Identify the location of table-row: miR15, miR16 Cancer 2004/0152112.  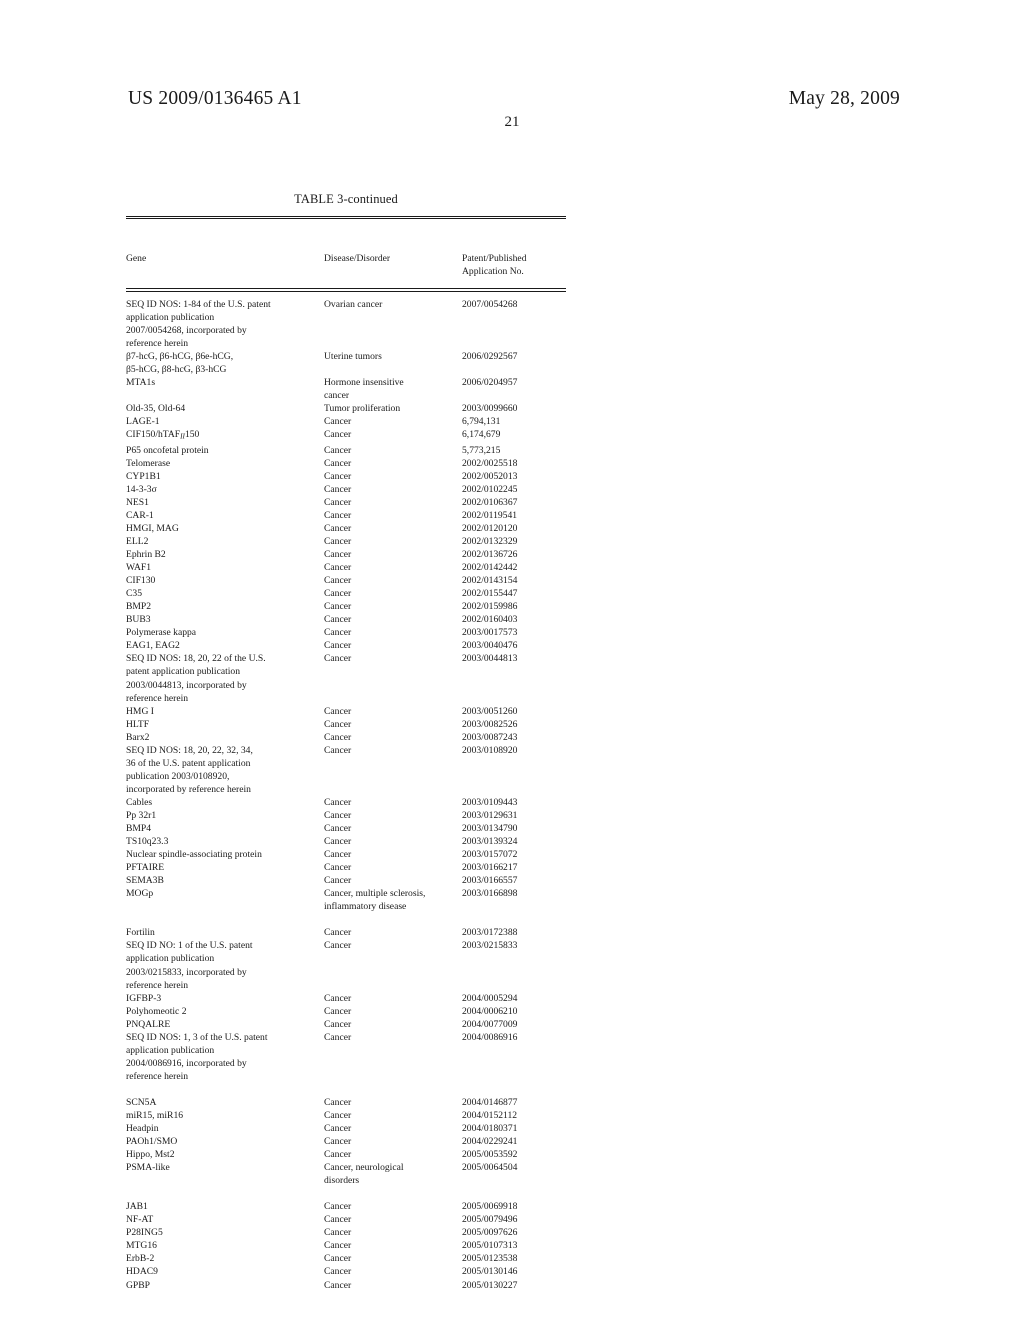
(346, 1115).